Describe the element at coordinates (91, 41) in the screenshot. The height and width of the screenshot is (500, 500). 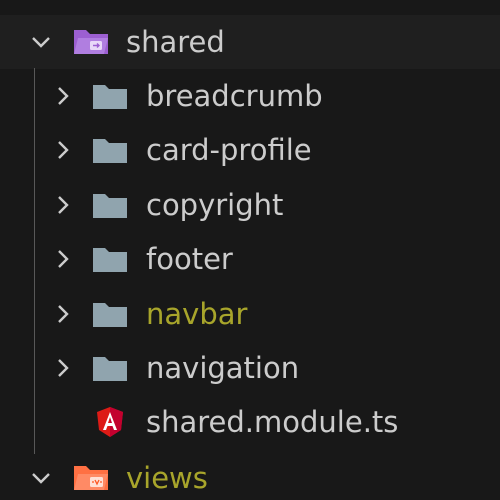
I see `folder-shared-open-icon` at that location.